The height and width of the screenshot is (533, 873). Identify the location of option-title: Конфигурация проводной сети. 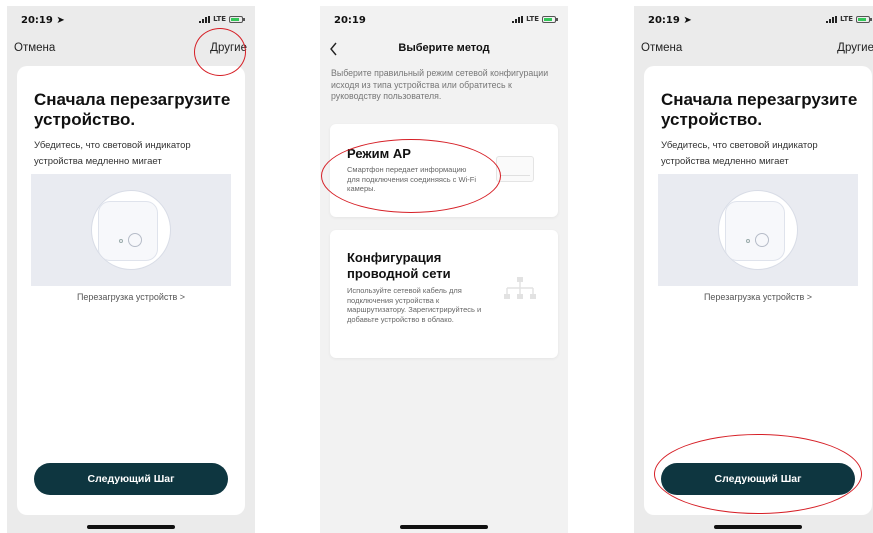
(399, 265).